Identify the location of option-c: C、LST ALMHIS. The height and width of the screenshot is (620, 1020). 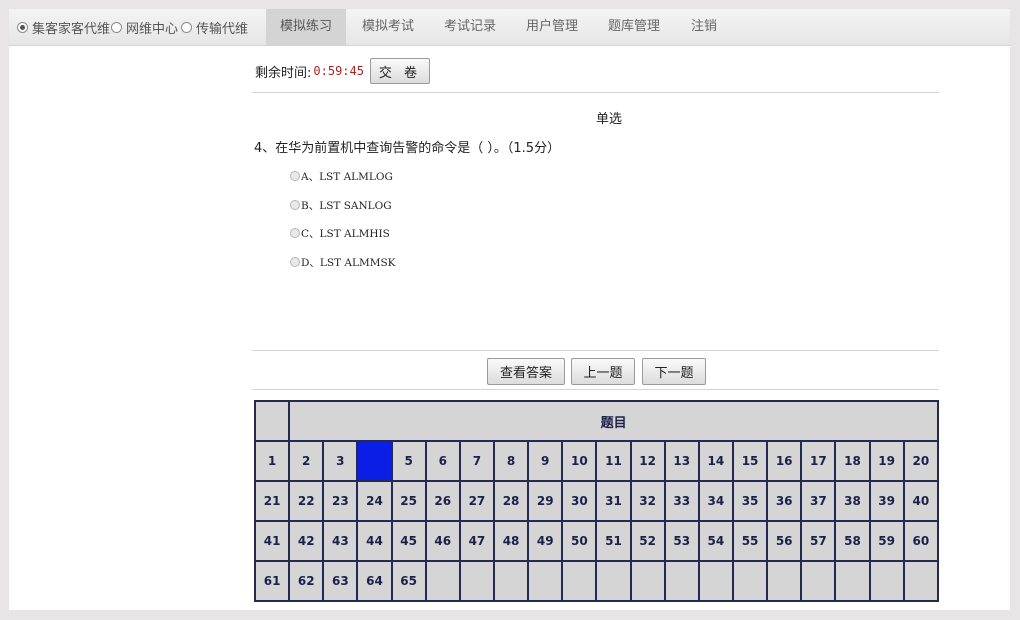
(340, 233).